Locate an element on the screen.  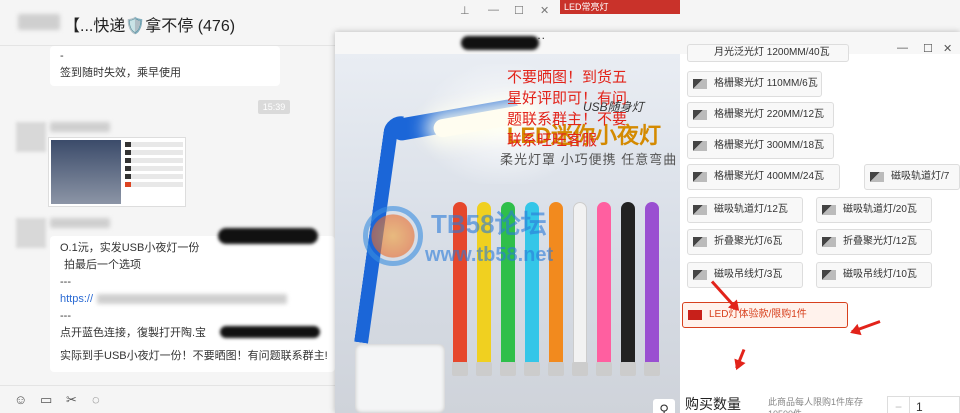
usb-charger is located at coordinates (400, 378).